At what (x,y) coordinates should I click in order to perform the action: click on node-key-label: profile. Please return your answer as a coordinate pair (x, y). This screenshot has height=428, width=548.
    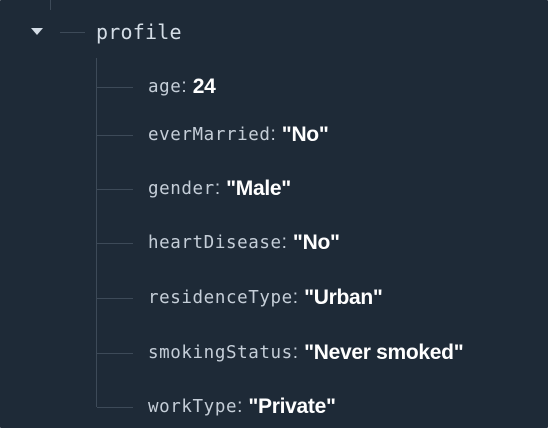
    Looking at the image, I should click on (139, 32).